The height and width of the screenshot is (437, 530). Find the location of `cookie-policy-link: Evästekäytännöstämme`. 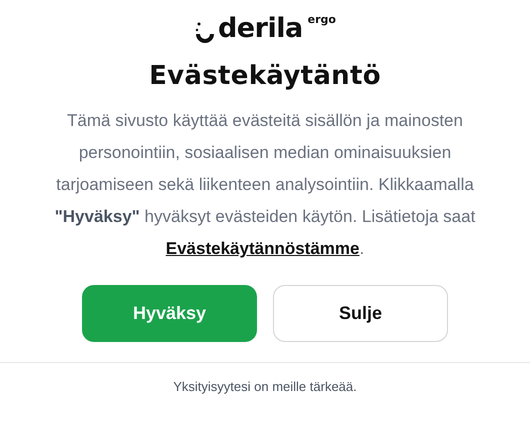

cookie-policy-link: Evästekäytännöstämme is located at coordinates (263, 248).